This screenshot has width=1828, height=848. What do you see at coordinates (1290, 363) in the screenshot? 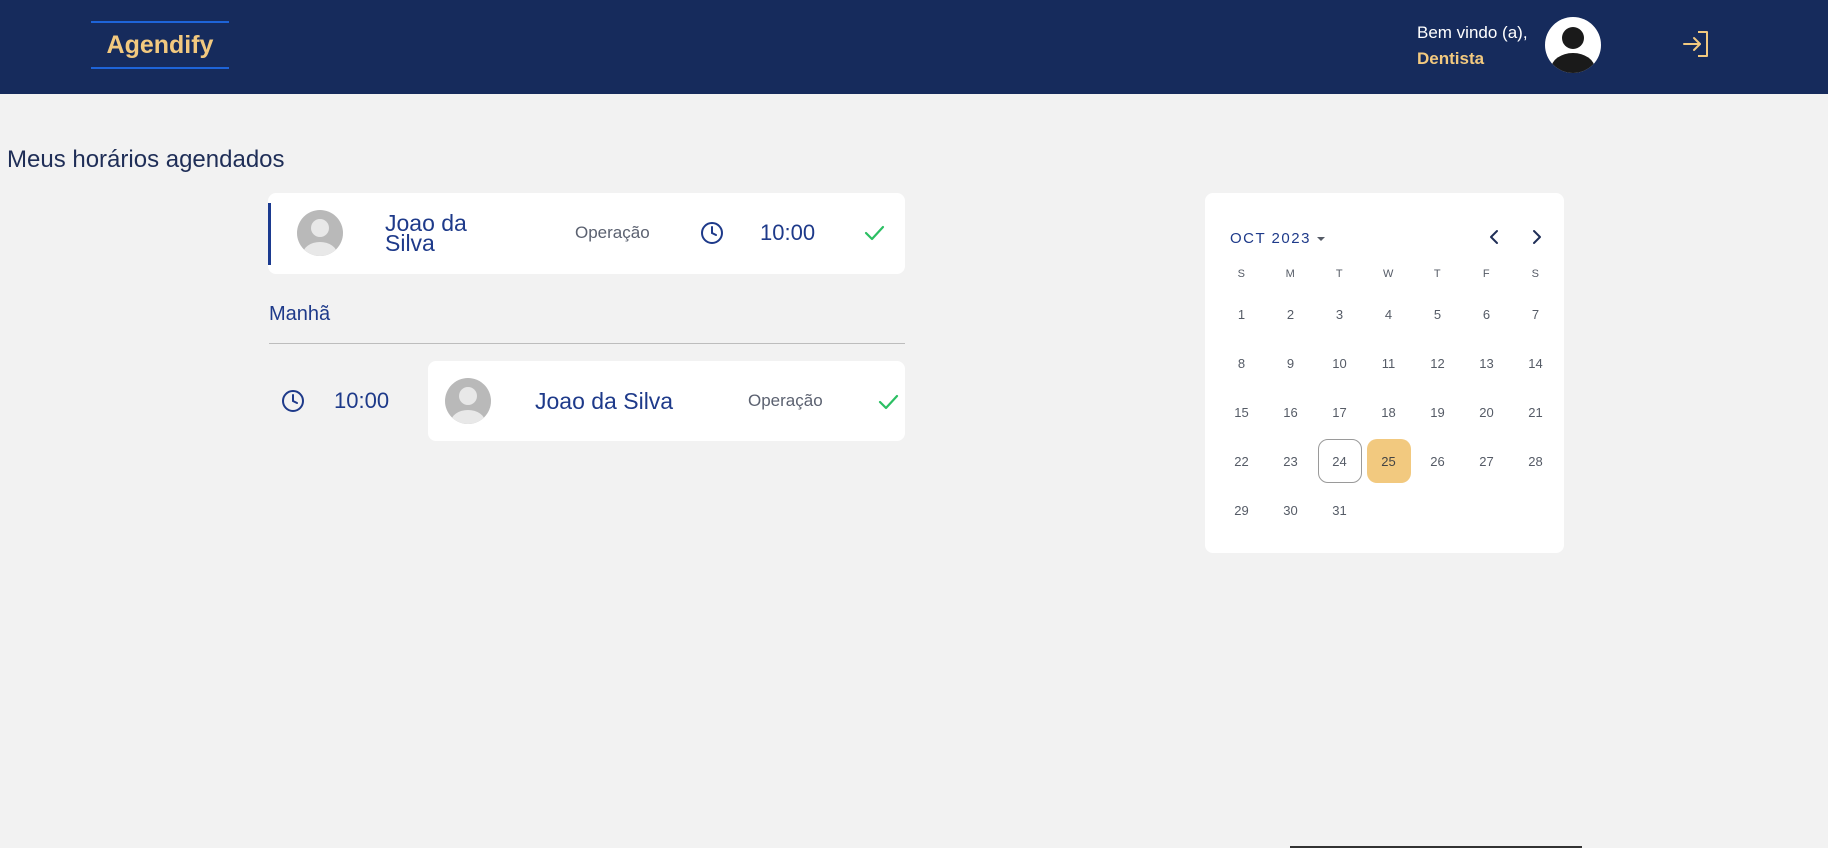
I see `calendar-day: 9` at bounding box center [1290, 363].